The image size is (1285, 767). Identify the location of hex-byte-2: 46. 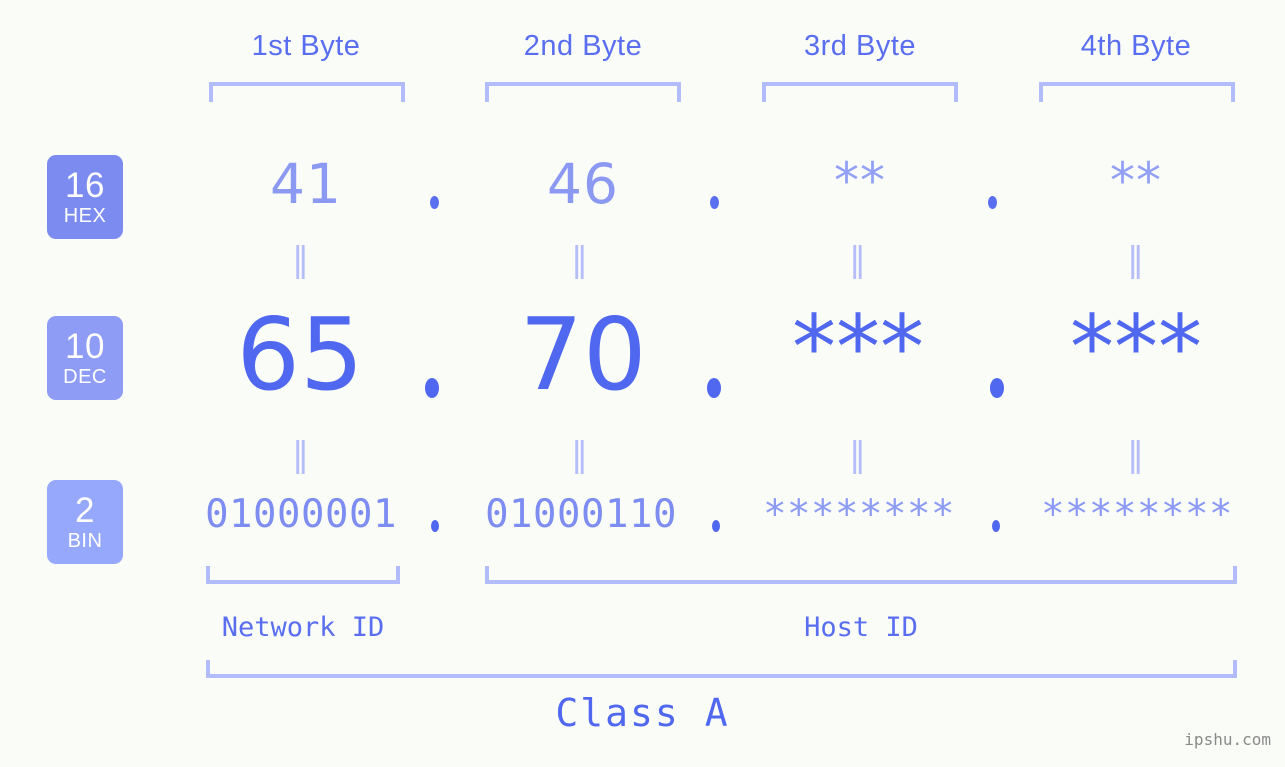
(583, 184).